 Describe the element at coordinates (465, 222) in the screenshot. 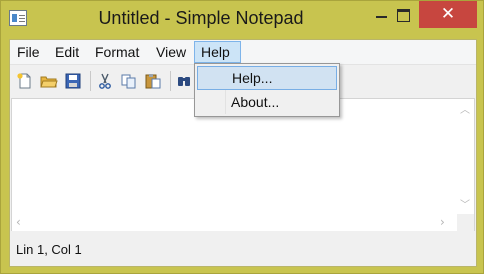

I see `scrollbar-corner` at that location.